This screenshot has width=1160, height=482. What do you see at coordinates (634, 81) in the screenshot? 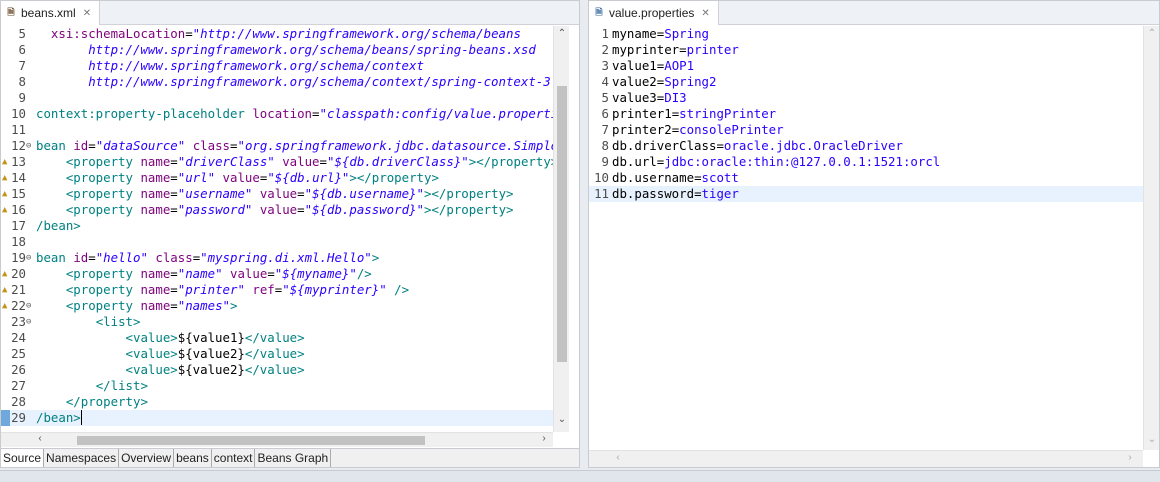
I see `property-key: value2` at bounding box center [634, 81].